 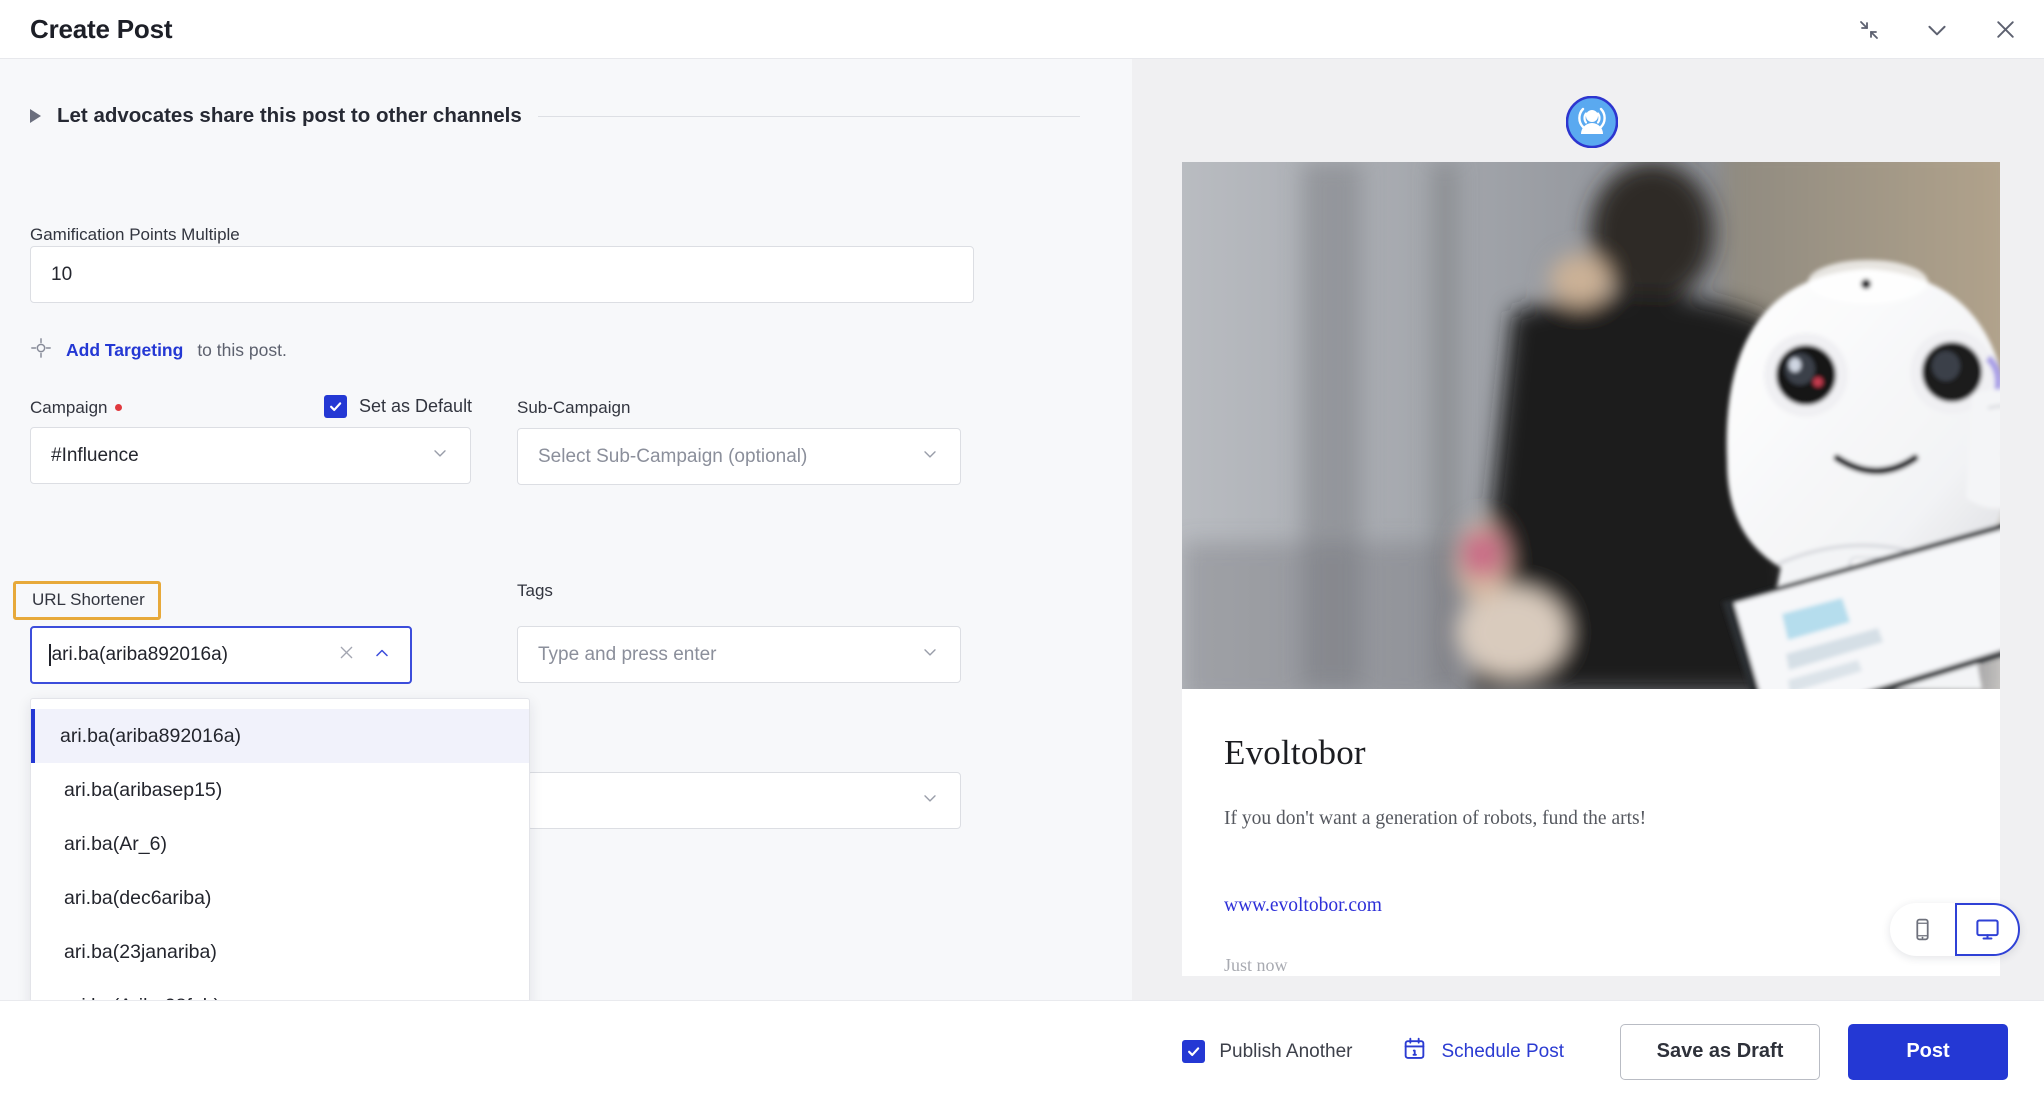 What do you see at coordinates (250, 455) in the screenshot?
I see `campaign-select: #Influence` at bounding box center [250, 455].